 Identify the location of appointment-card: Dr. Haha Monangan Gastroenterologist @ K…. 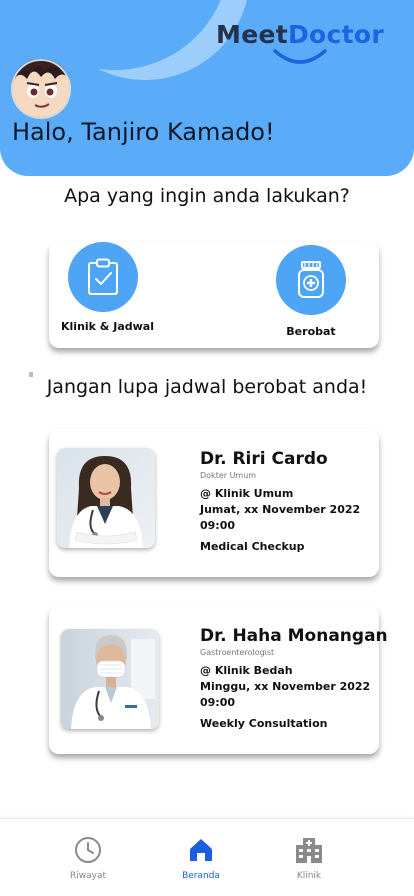
(218, 680).